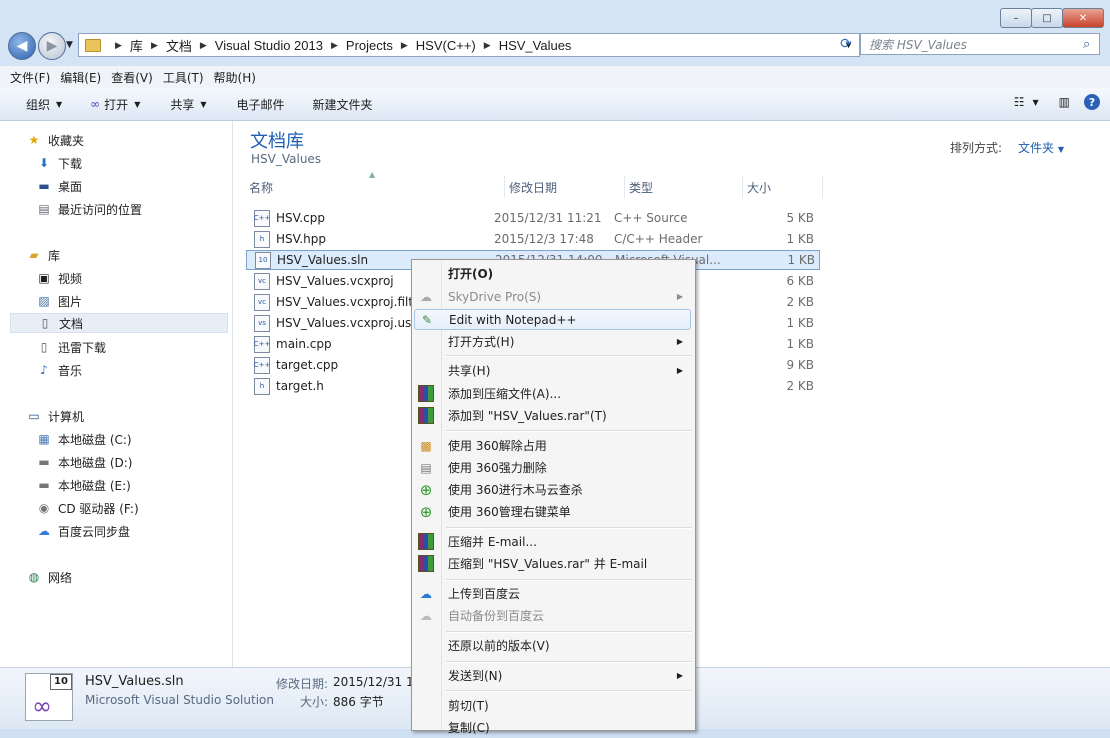 Image resolution: width=1110 pixels, height=738 pixels. What do you see at coordinates (59, 163) in the screenshot?
I see `nav-downloads: ⬇ 下载` at bounding box center [59, 163].